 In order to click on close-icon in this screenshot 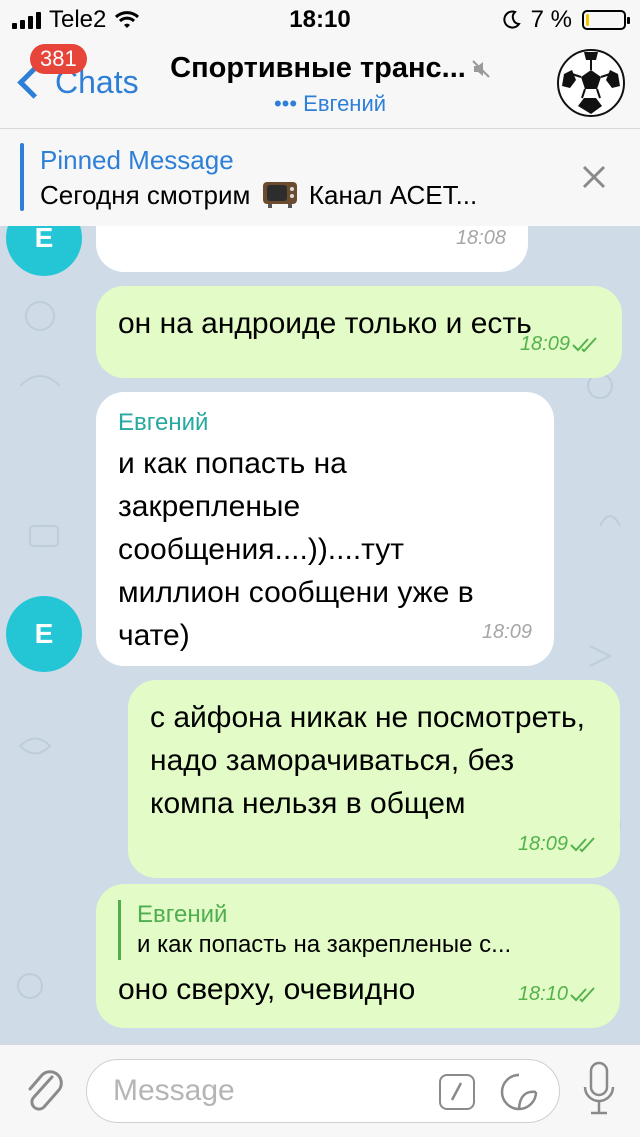, I will do `click(594, 177)`.